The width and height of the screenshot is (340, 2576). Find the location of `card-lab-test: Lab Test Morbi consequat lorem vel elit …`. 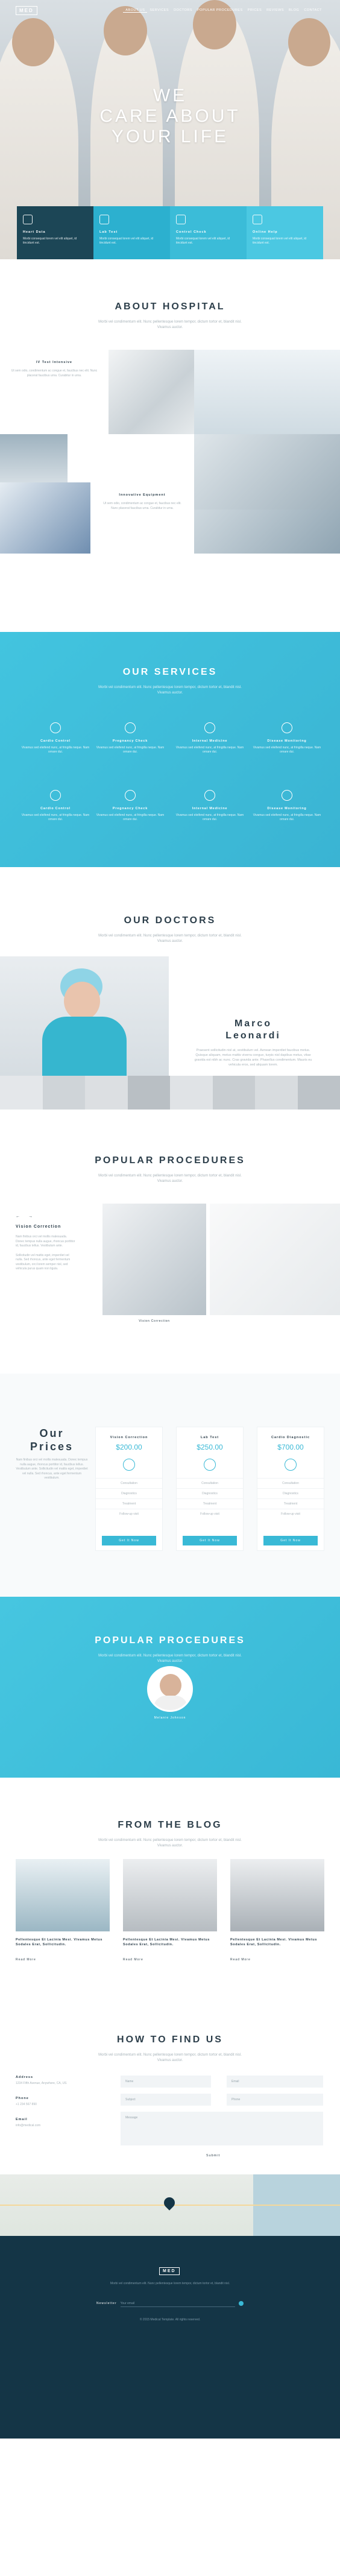

card-lab-test: Lab Test Morbi consequat lorem vel elit … is located at coordinates (131, 232).